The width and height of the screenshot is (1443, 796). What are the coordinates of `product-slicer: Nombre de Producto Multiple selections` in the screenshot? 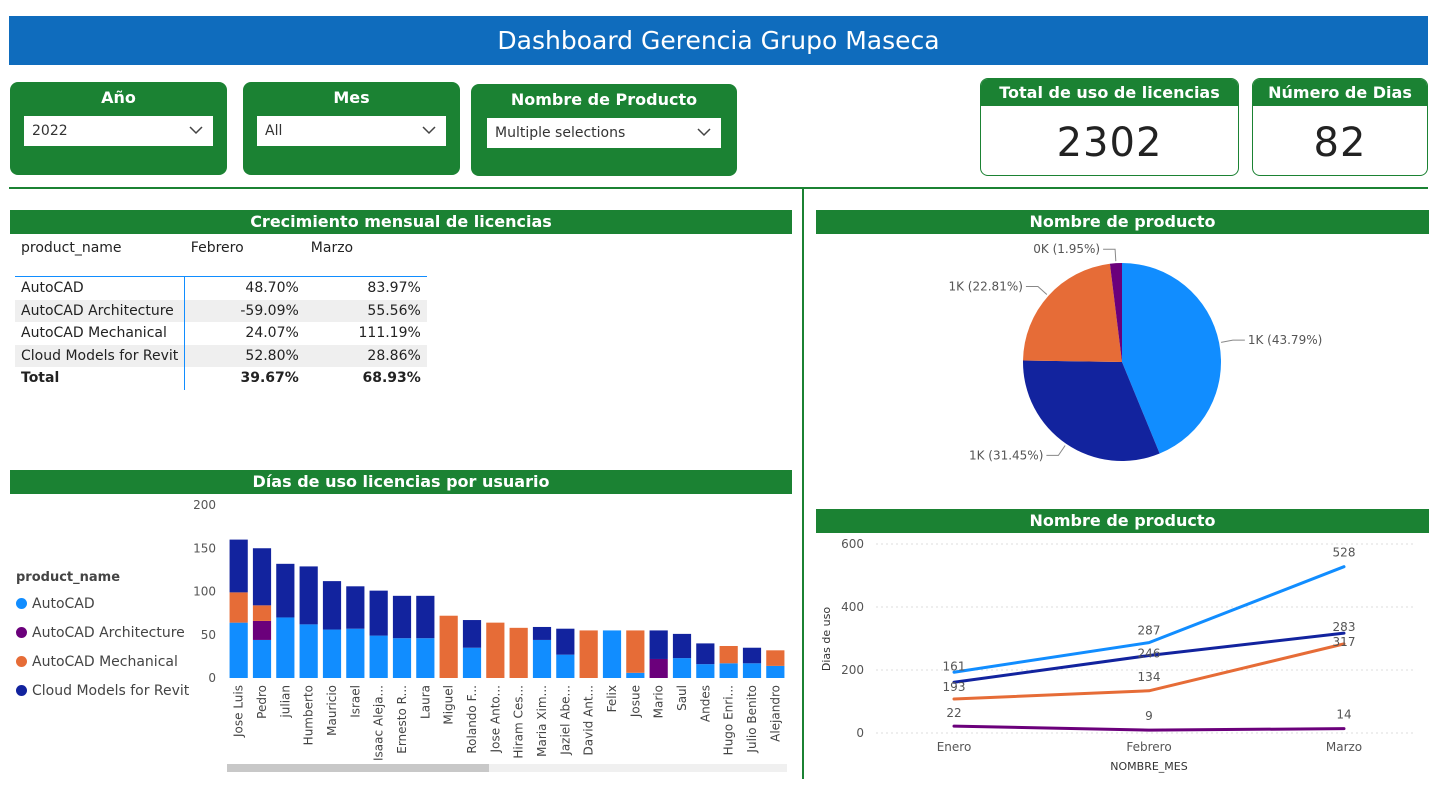 It's located at (604, 130).